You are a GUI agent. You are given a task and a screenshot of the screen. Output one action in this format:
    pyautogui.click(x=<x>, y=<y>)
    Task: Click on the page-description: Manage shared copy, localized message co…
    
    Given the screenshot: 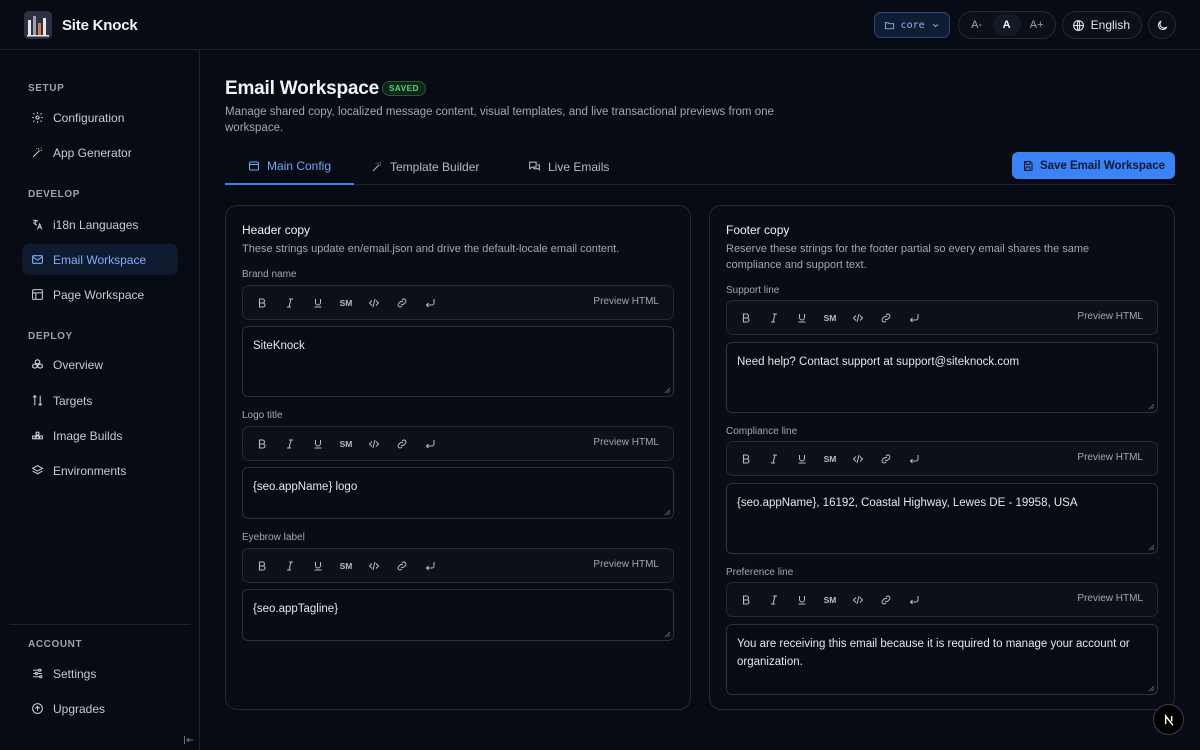 What is the action you would take?
    pyautogui.click(x=499, y=120)
    